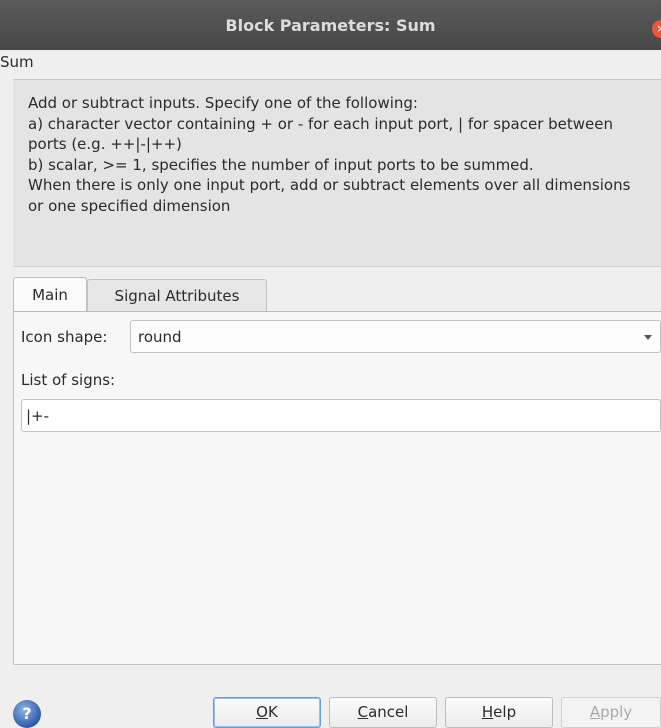  I want to click on block-name: Sum, so click(17, 62).